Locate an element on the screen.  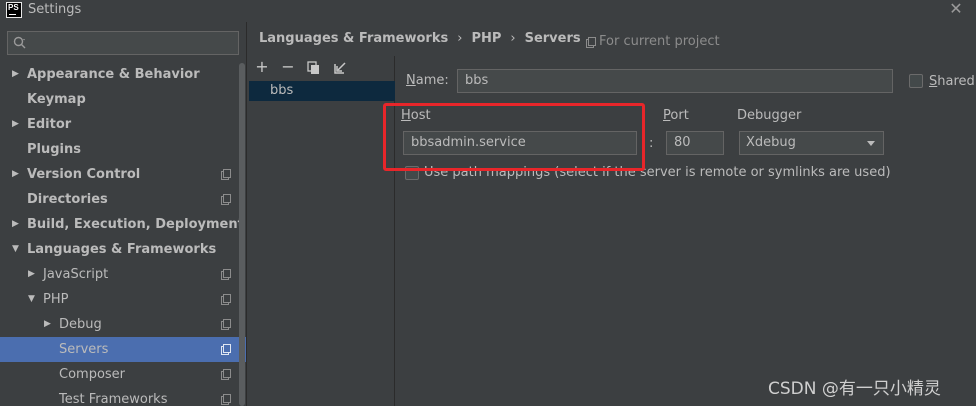
tree-item-languages-frameworks: ▼ Languages & Frameworks is located at coordinates (123, 249).